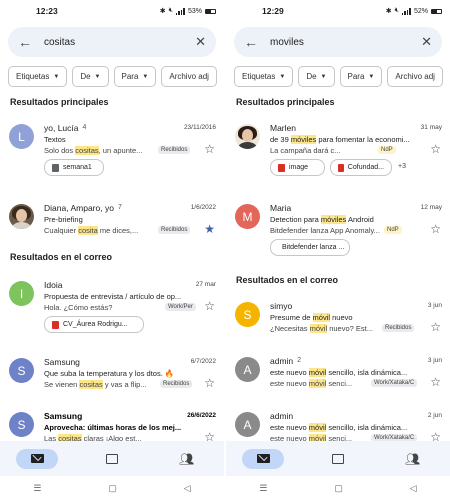 The width and height of the screenshot is (450, 500). What do you see at coordinates (394, 383) in the screenshot?
I see `label-badge: Work/Xataka/C` at bounding box center [394, 383].